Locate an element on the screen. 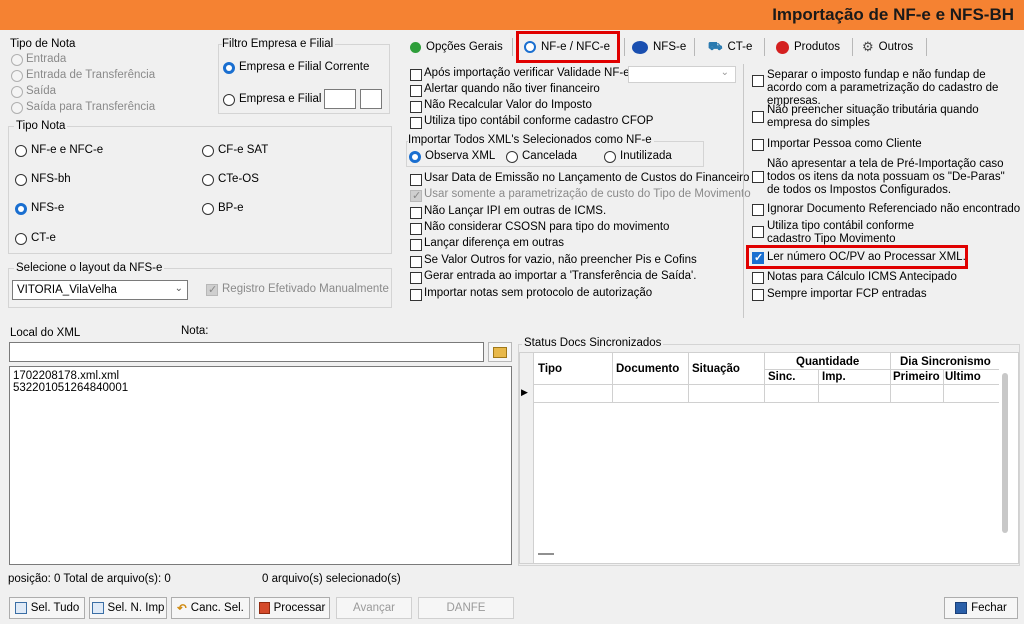 This screenshot has width=1024, height=624. layout-select: VITORIA_VilaVelha ⌄ is located at coordinates (100, 290).